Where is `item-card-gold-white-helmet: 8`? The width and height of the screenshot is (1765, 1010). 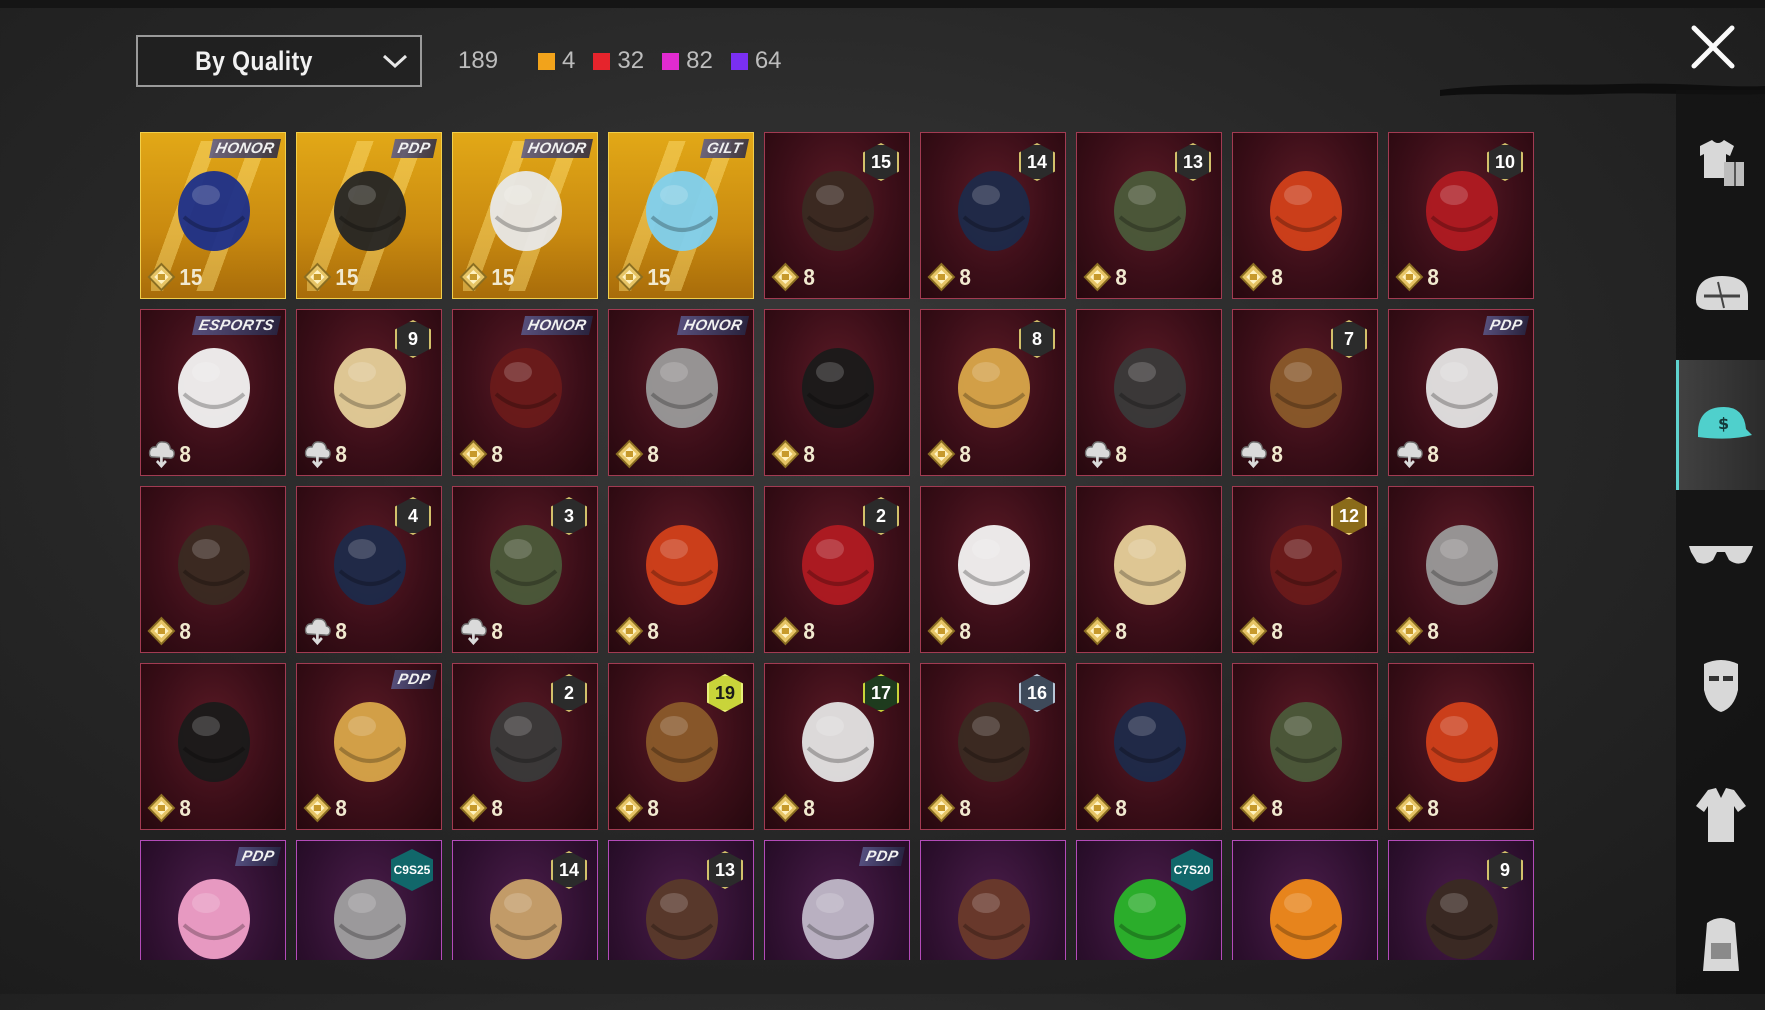
item-card-gold-white-helmet: 8 is located at coordinates (1461, 569).